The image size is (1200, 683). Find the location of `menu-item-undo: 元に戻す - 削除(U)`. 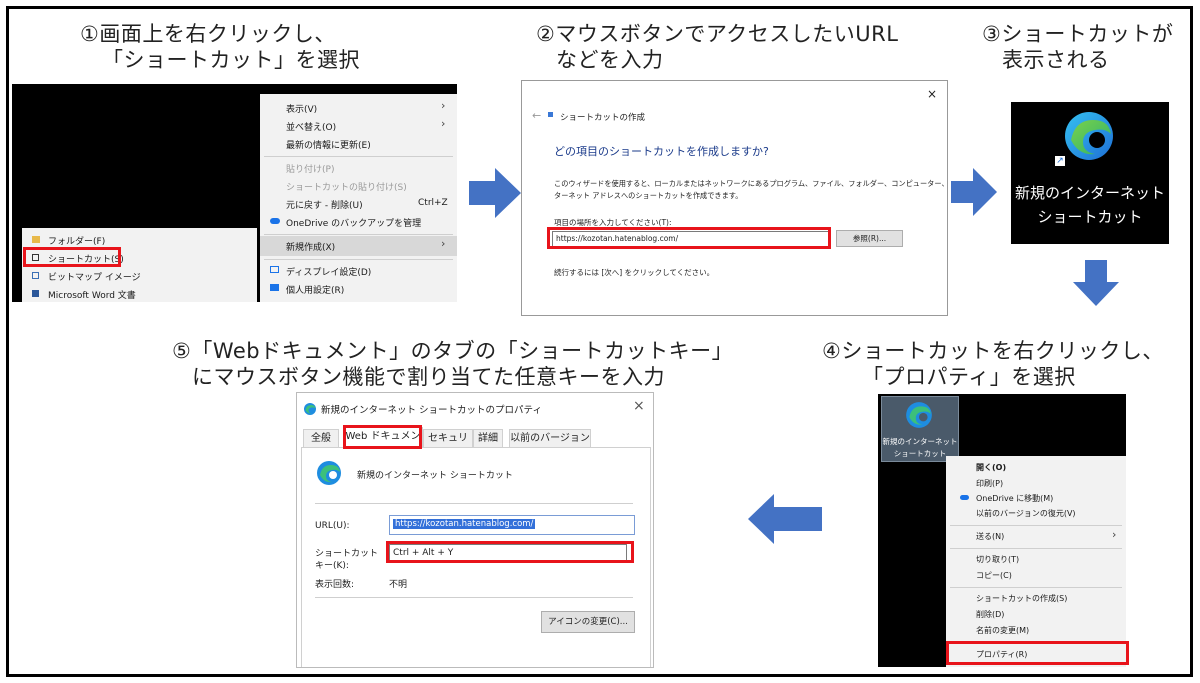

menu-item-undo: 元に戻す - 削除(U) is located at coordinates (324, 204).